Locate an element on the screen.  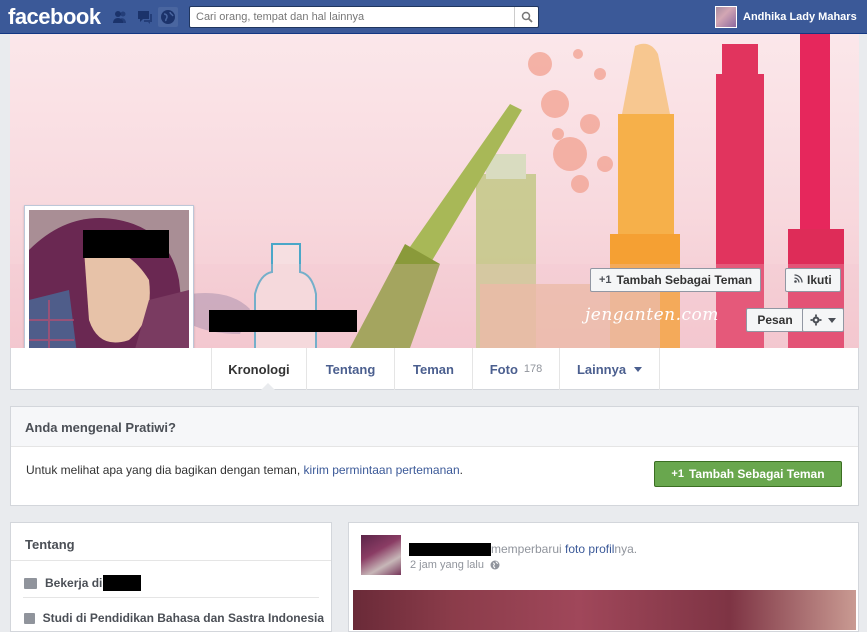
notifications-globe-icon is located at coordinates (168, 17).